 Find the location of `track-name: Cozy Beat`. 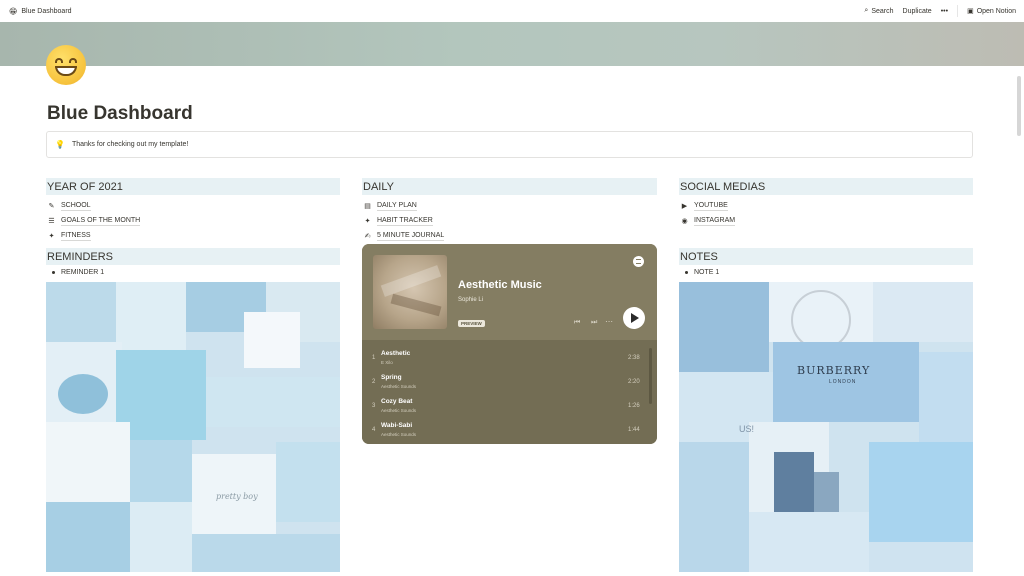

track-name: Cozy Beat is located at coordinates (397, 401).